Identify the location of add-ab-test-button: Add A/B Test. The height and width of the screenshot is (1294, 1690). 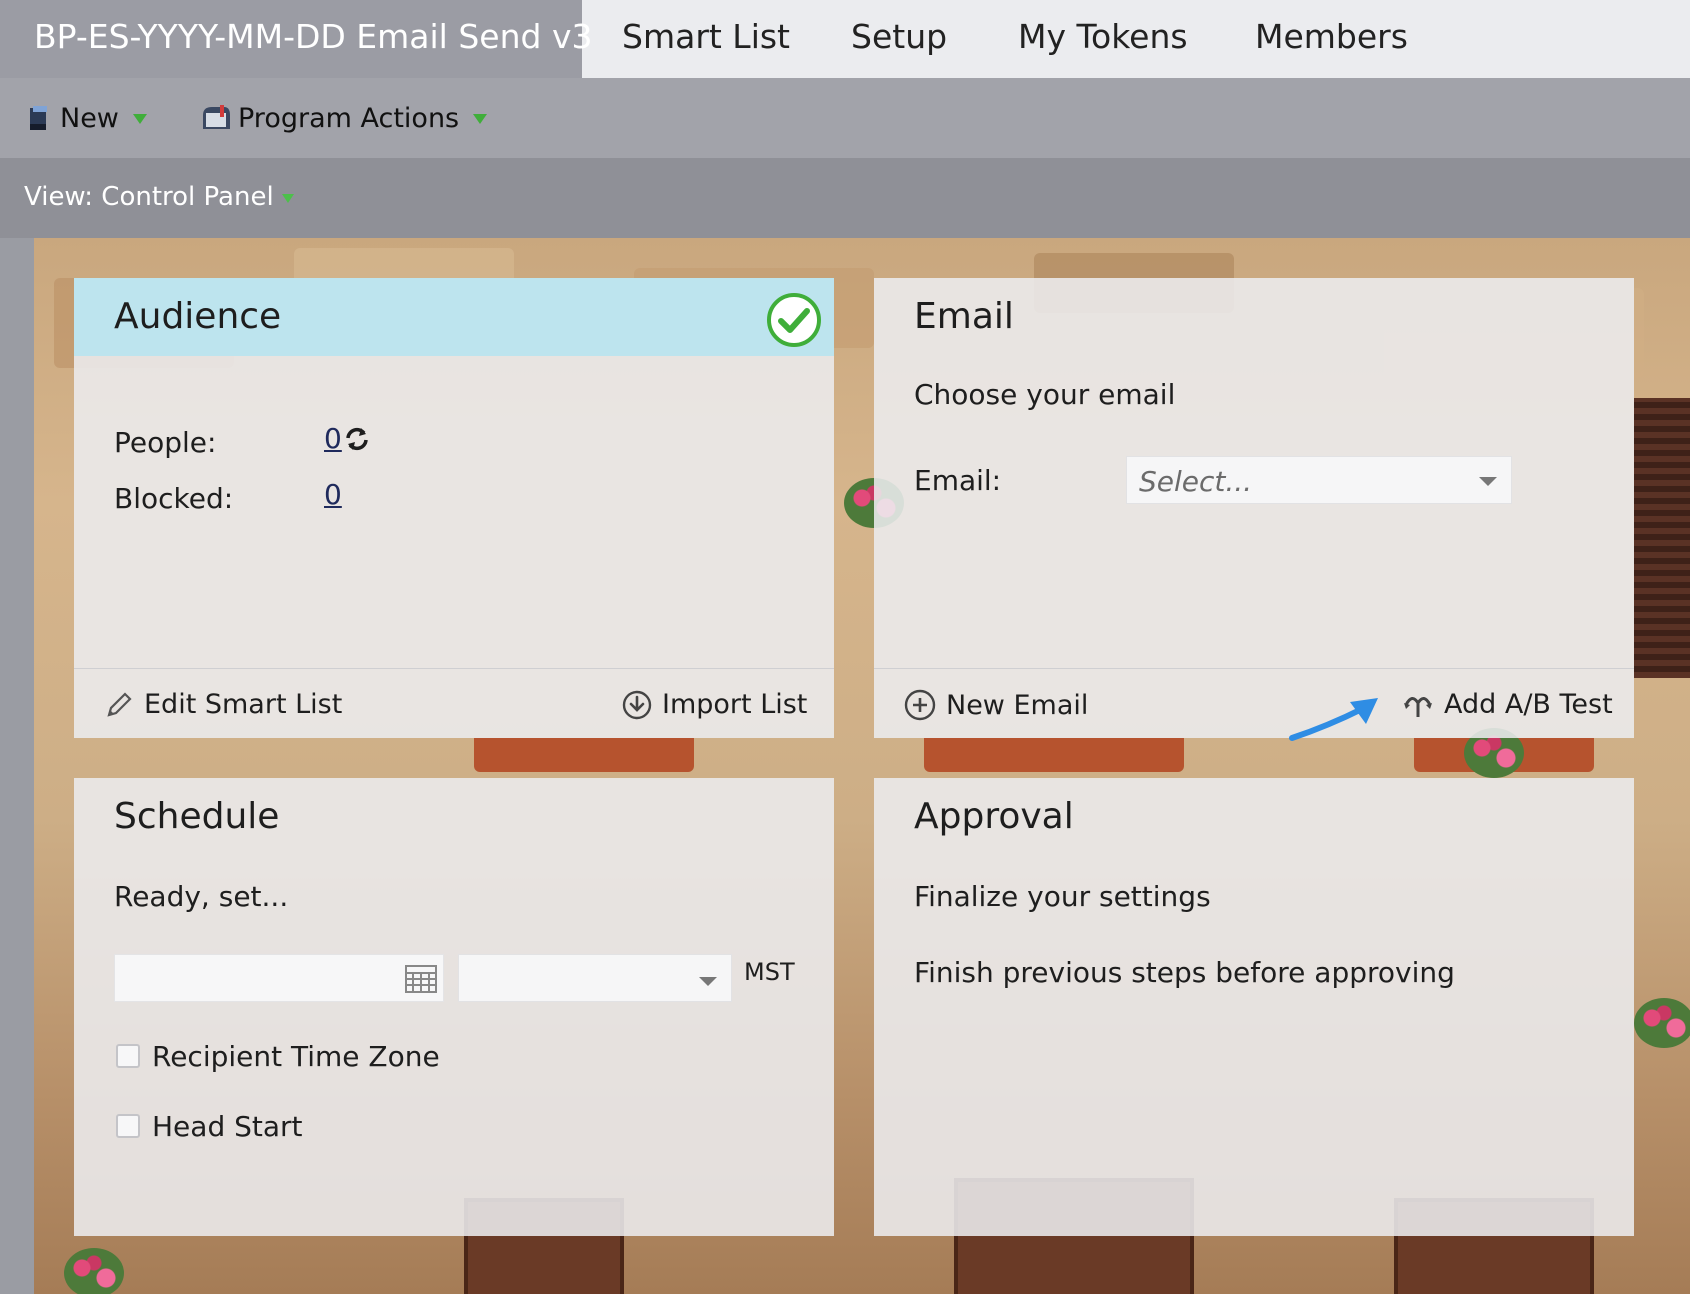
(1507, 704).